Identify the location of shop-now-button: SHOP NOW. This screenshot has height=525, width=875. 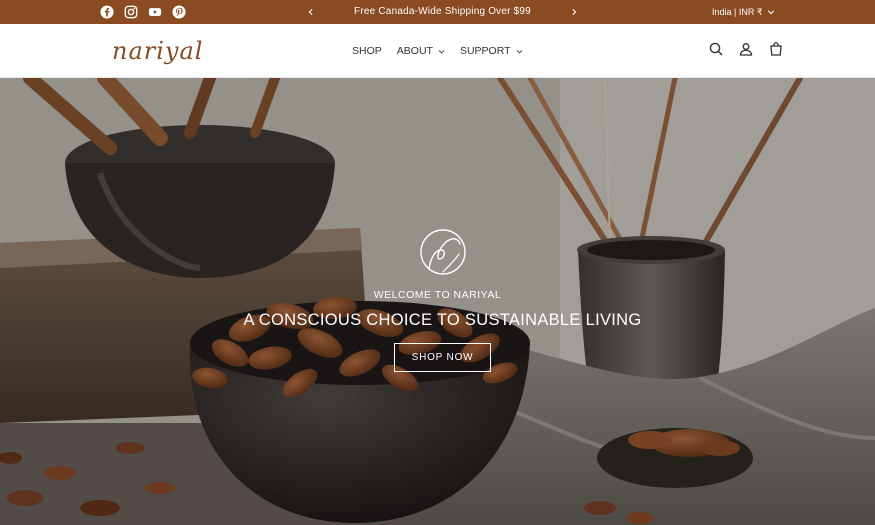
(442, 357).